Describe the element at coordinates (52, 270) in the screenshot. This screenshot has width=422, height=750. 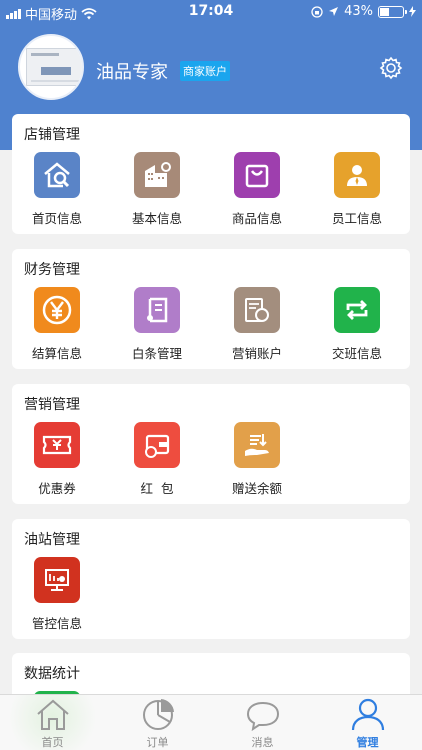
I see `section-title: 财务管理` at that location.